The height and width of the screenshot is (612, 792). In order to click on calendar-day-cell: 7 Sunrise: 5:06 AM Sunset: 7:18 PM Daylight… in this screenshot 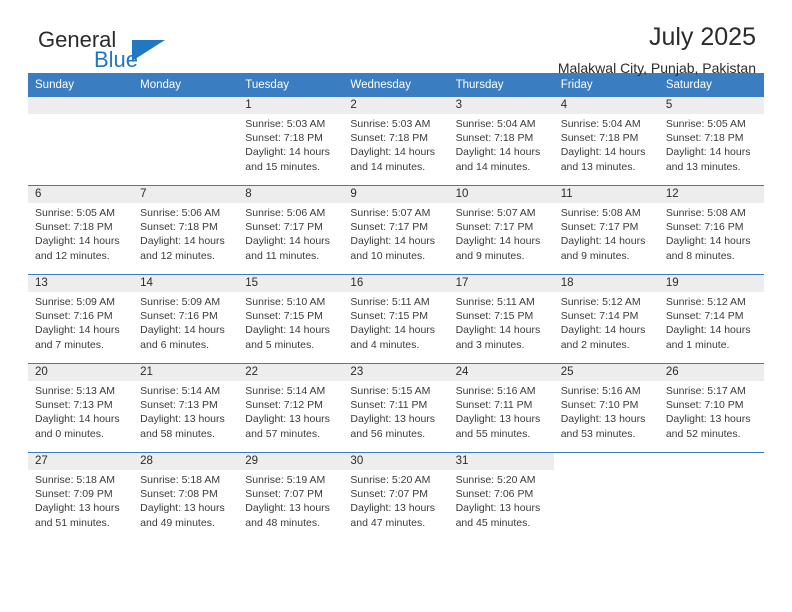, I will do `click(186, 230)`.